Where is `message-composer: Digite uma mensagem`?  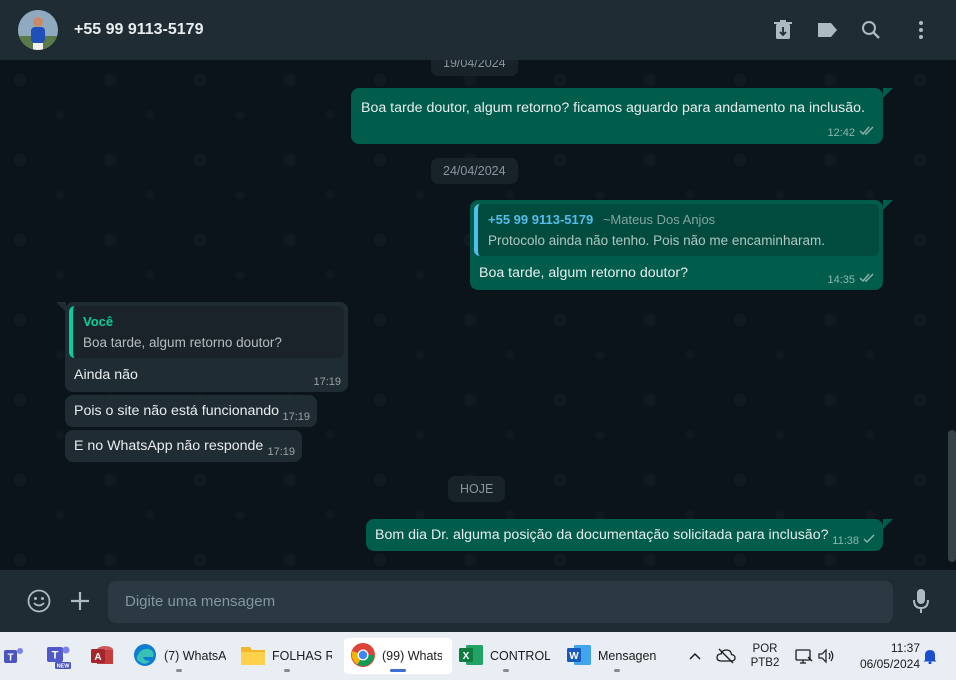 message-composer: Digite uma mensagem is located at coordinates (478, 601).